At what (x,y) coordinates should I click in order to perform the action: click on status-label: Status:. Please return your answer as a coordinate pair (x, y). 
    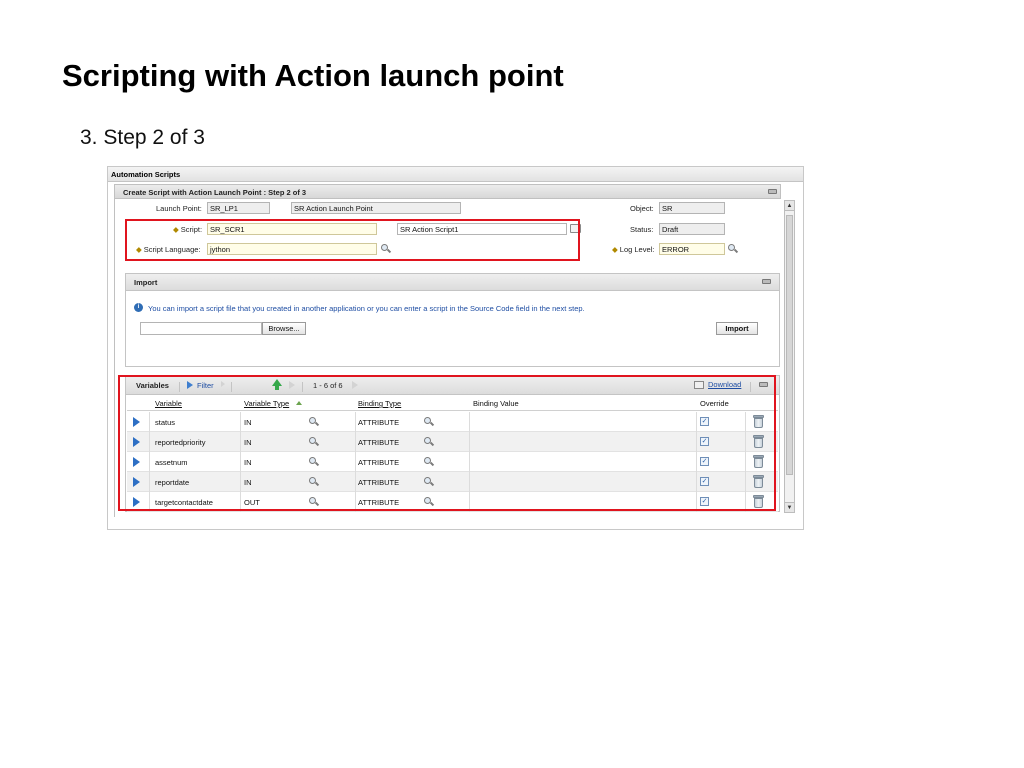
    Looking at the image, I should click on (642, 229).